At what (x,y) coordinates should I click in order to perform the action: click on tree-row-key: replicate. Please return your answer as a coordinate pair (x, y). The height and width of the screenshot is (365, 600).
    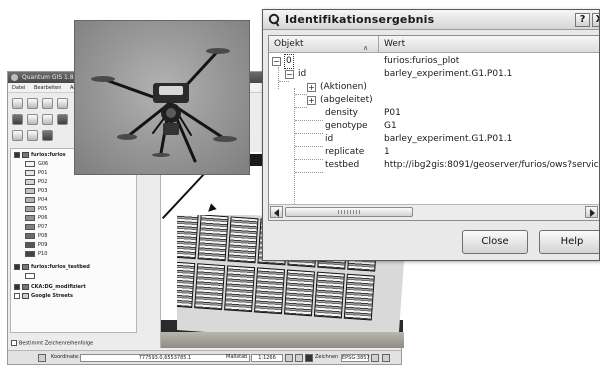
    Looking at the image, I should click on (345, 152).